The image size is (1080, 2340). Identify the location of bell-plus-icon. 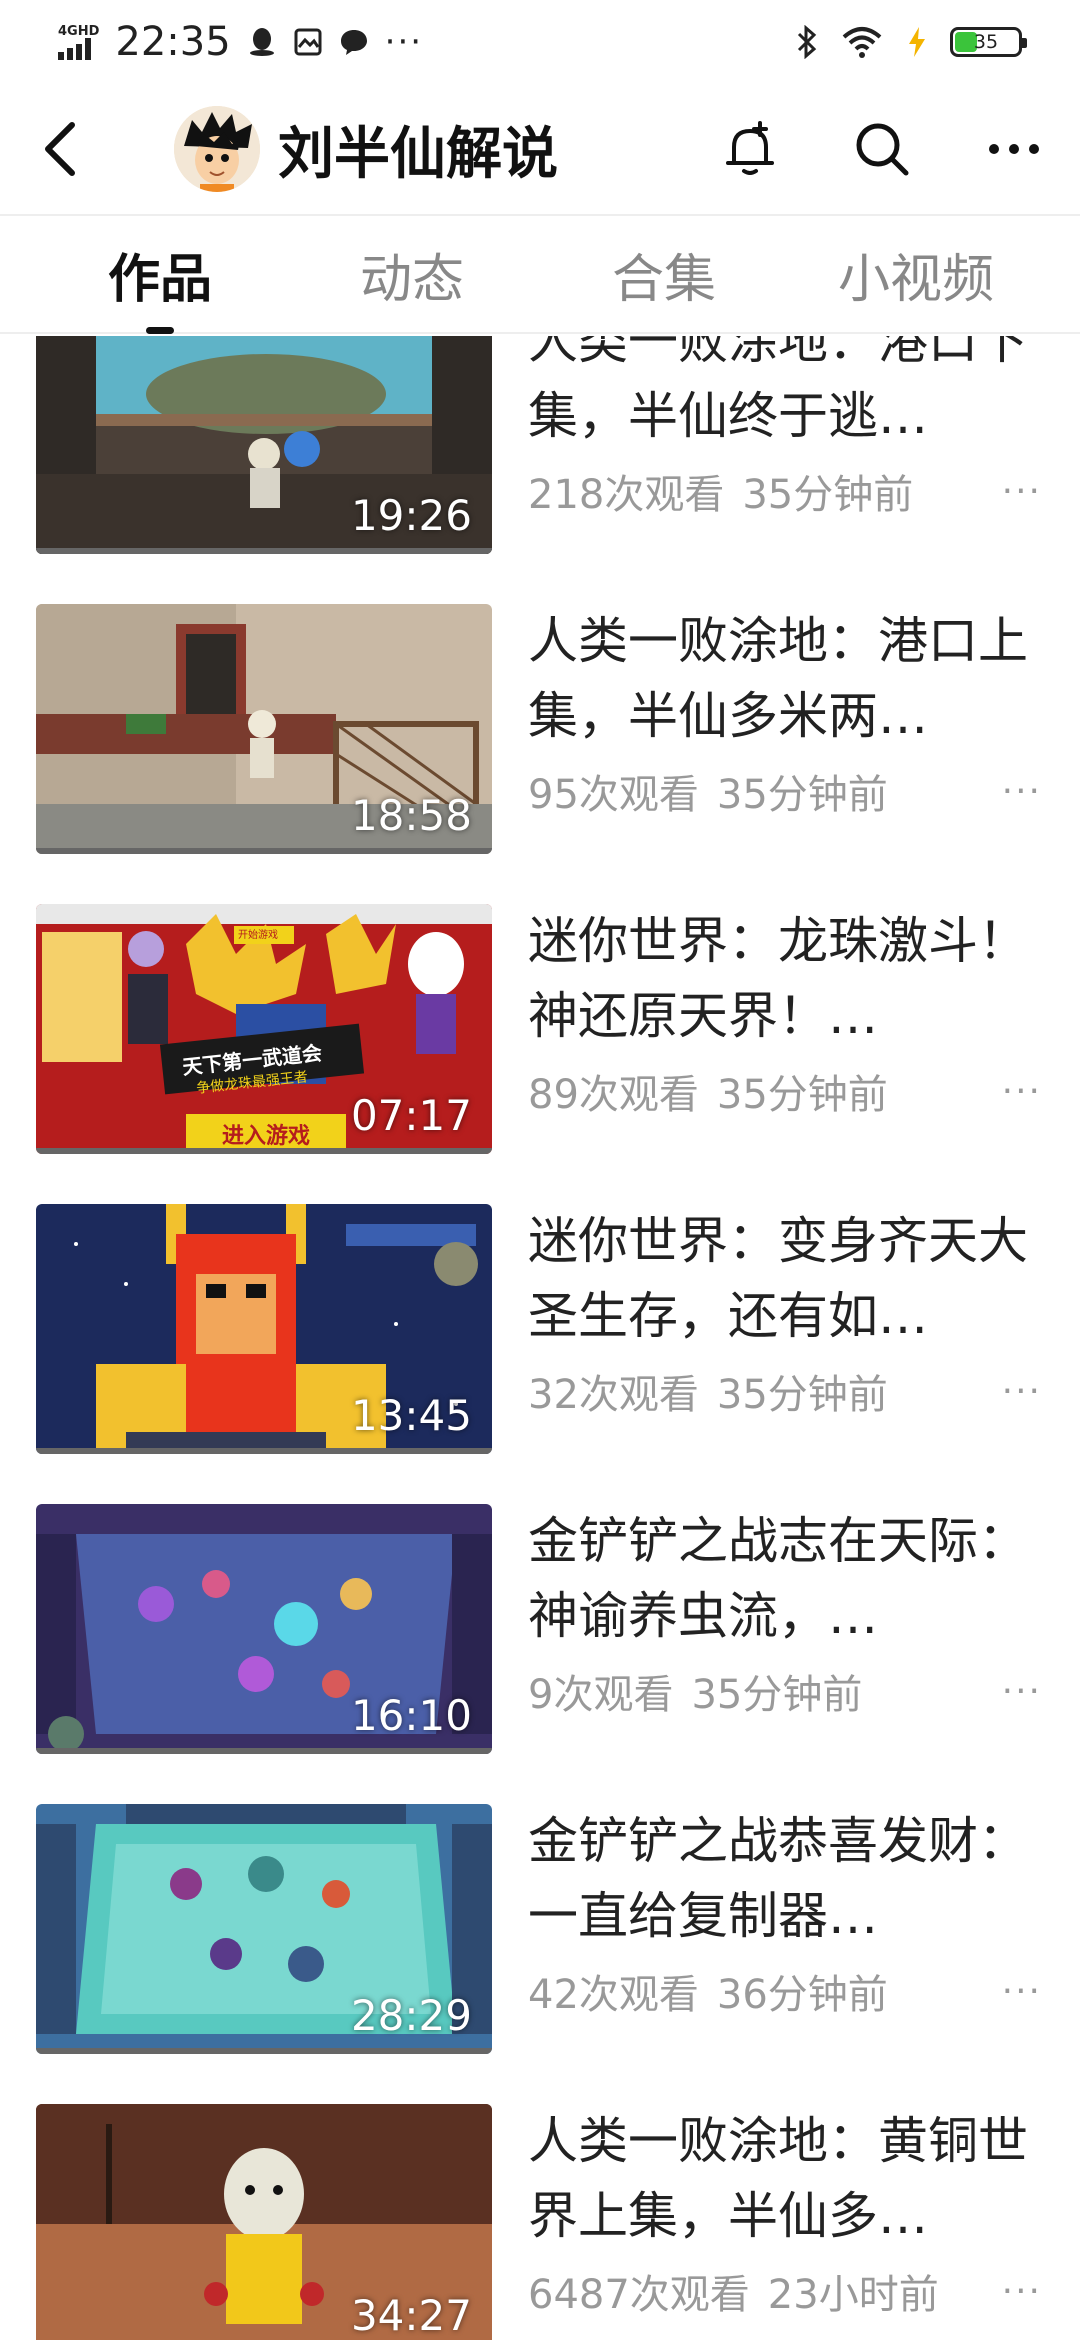
(750, 148).